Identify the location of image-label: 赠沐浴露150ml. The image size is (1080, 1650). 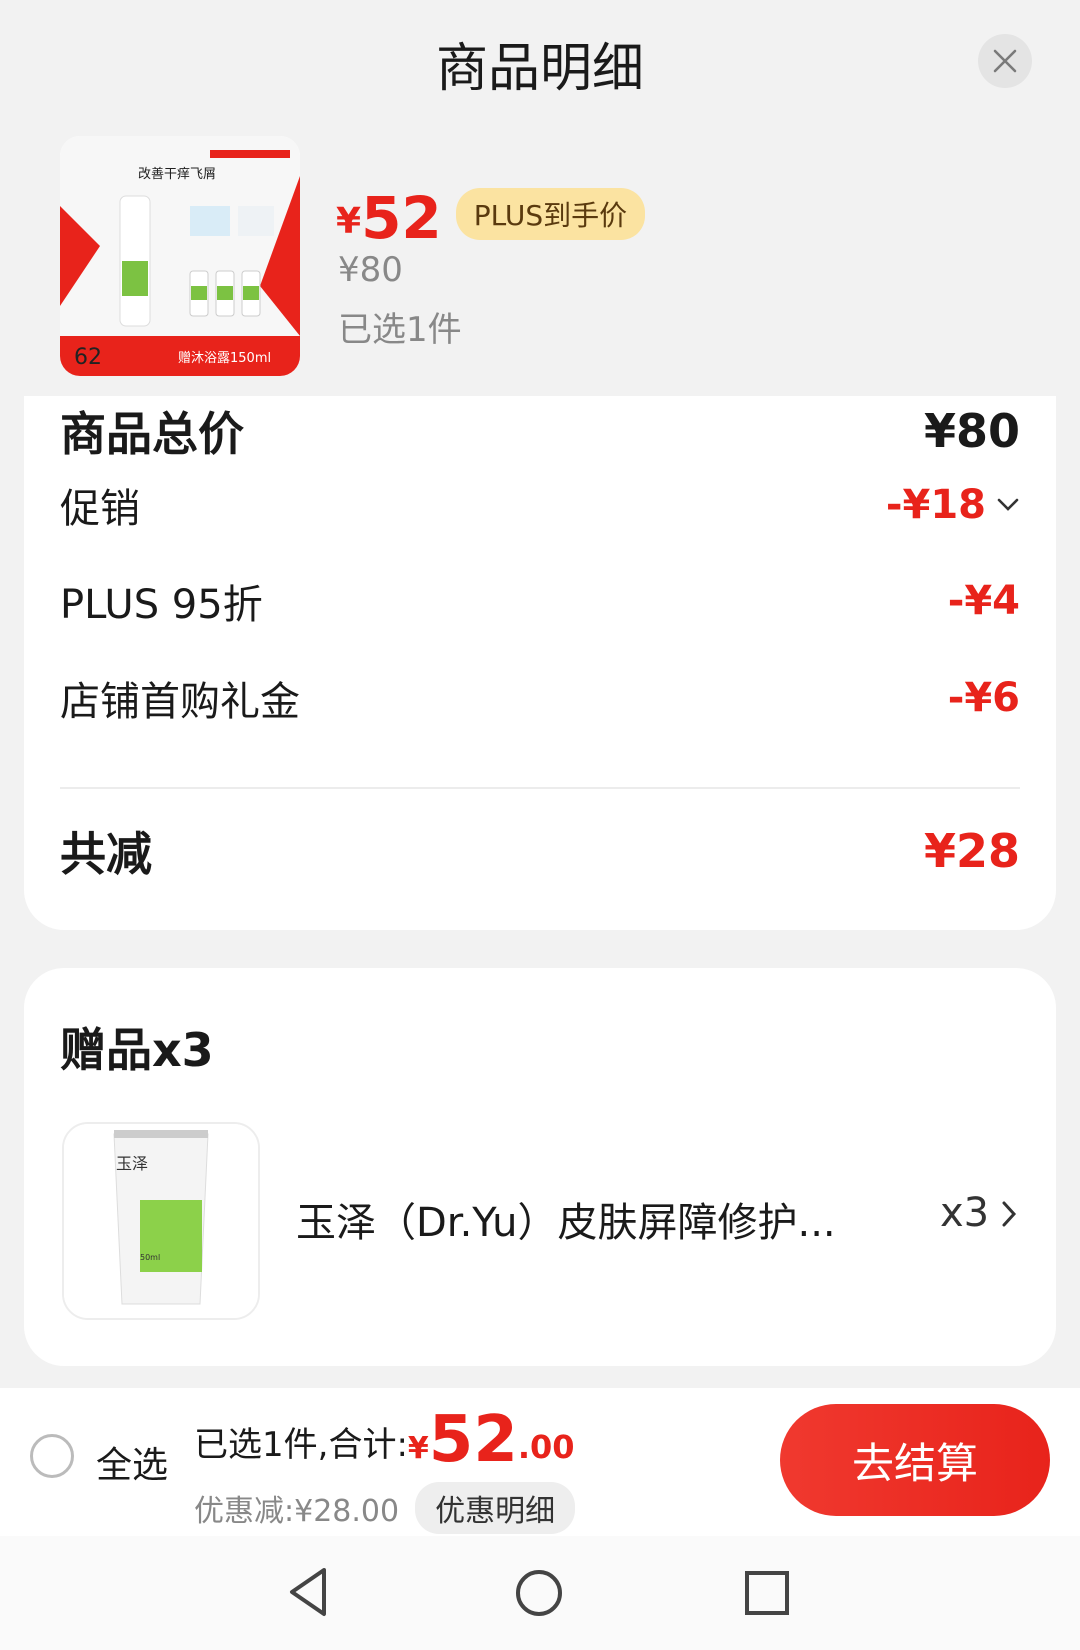
(224, 358).